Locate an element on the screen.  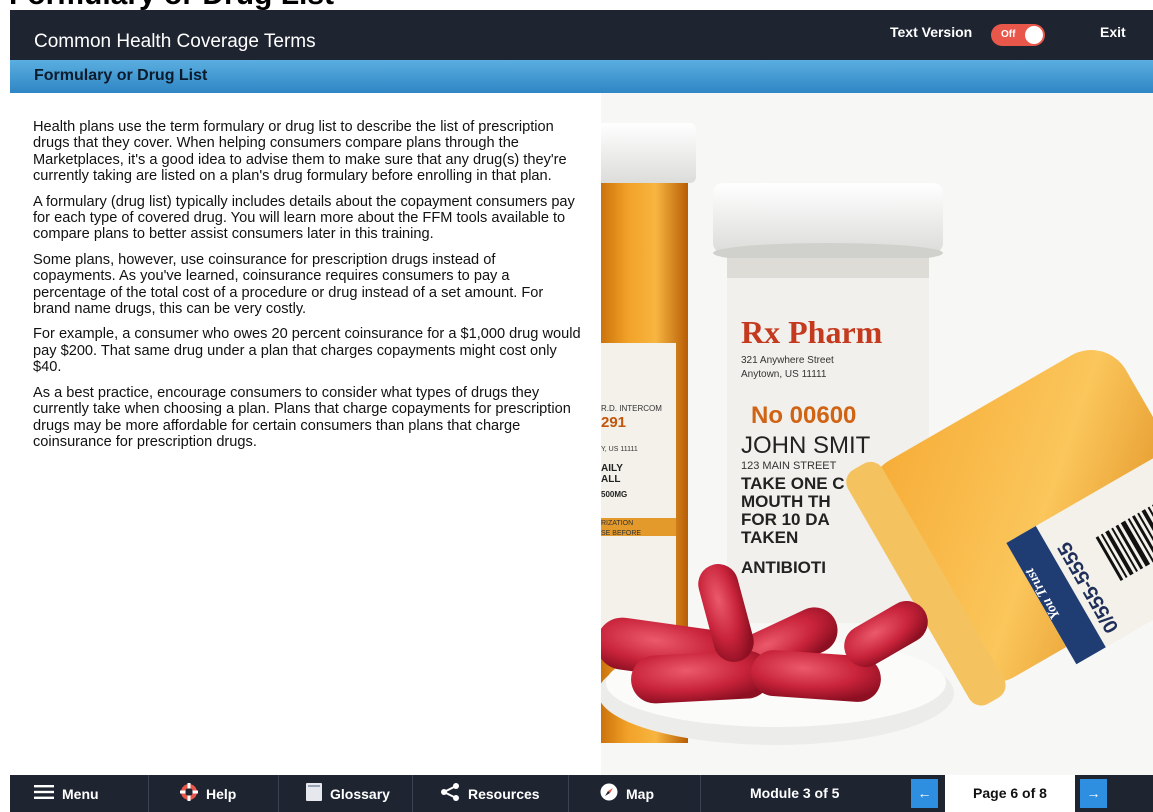
module-indicator: Module 3 of 5 is located at coordinates (795, 793).